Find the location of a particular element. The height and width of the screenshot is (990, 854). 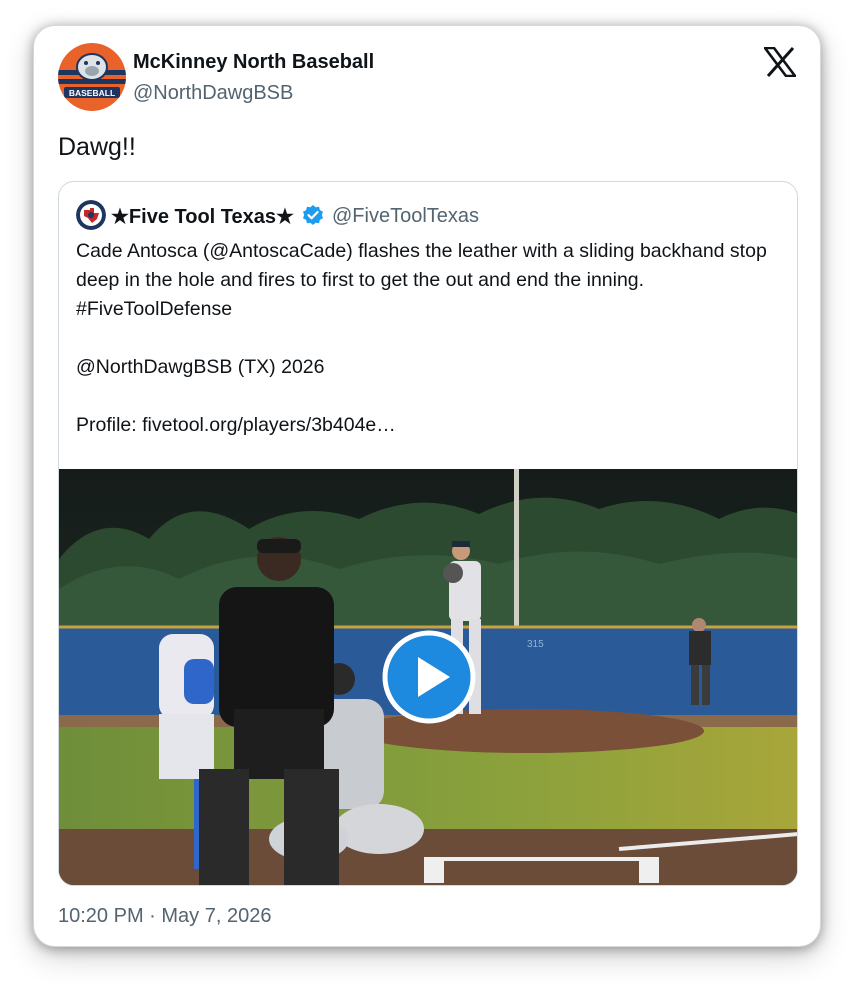

tweet-timestamp: 10:20 PM · May 7, 2026 is located at coordinates (164, 916).